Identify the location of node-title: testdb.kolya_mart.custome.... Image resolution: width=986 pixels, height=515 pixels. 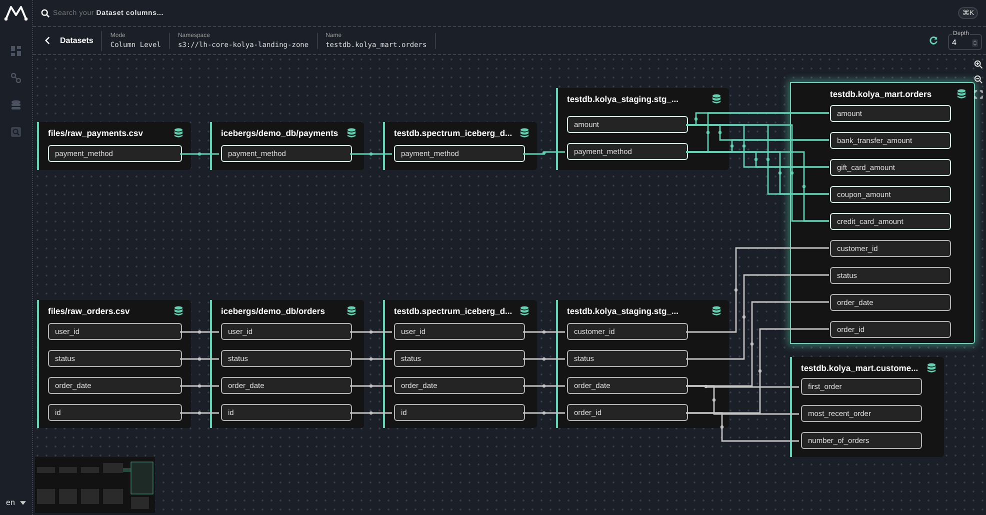
(859, 368).